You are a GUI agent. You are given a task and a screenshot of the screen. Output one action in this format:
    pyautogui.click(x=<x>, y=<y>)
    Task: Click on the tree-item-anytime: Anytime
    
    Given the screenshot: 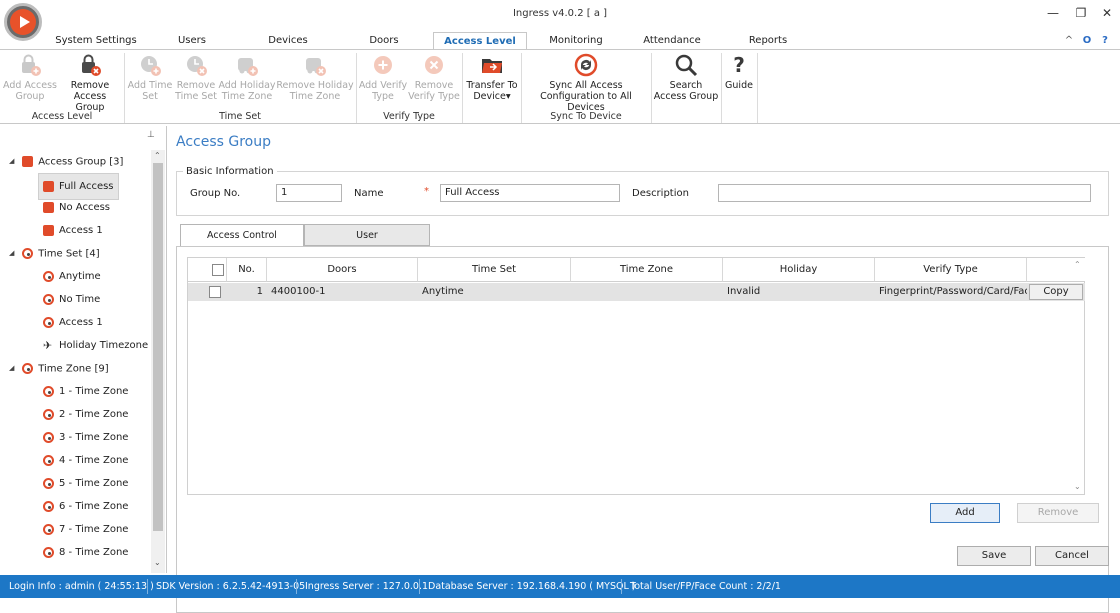 What is the action you would take?
    pyautogui.click(x=75, y=276)
    